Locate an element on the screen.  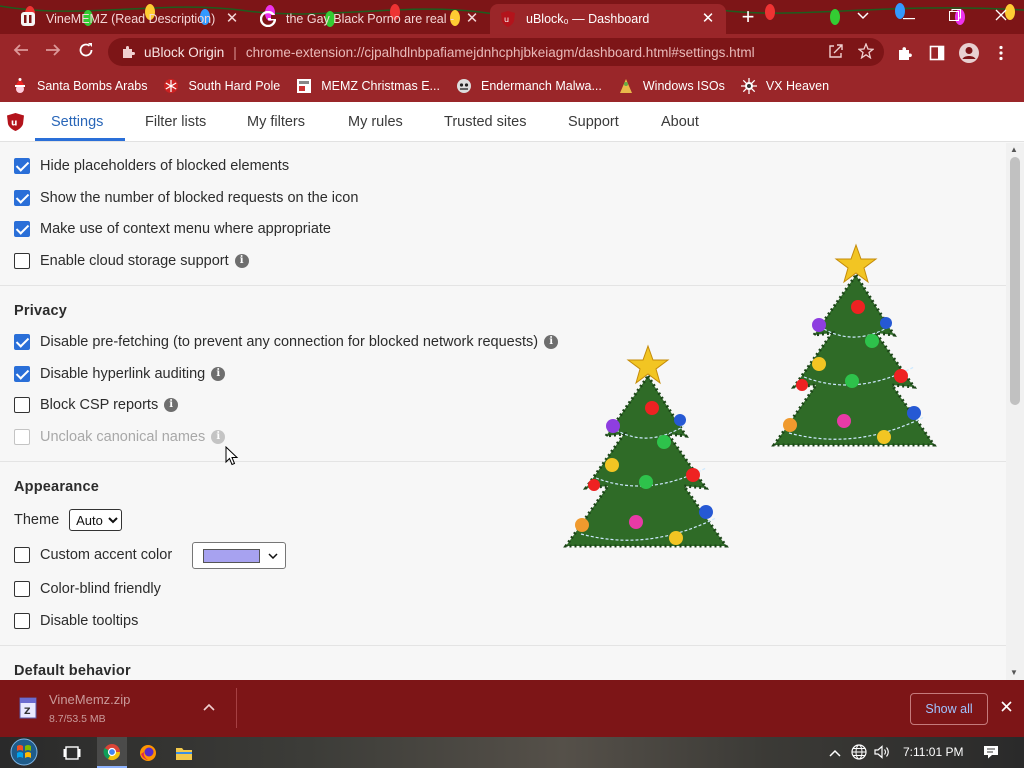
extensions-icon is located at coordinates (905, 53).